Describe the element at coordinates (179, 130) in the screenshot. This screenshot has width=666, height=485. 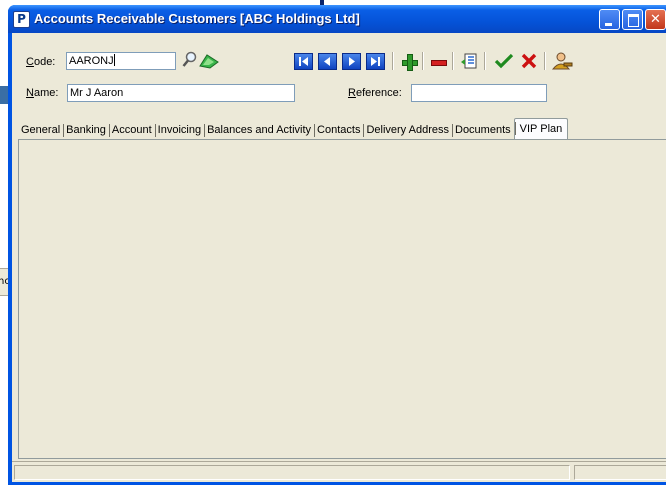
I see `tab-invoicing: Invoicing` at that location.